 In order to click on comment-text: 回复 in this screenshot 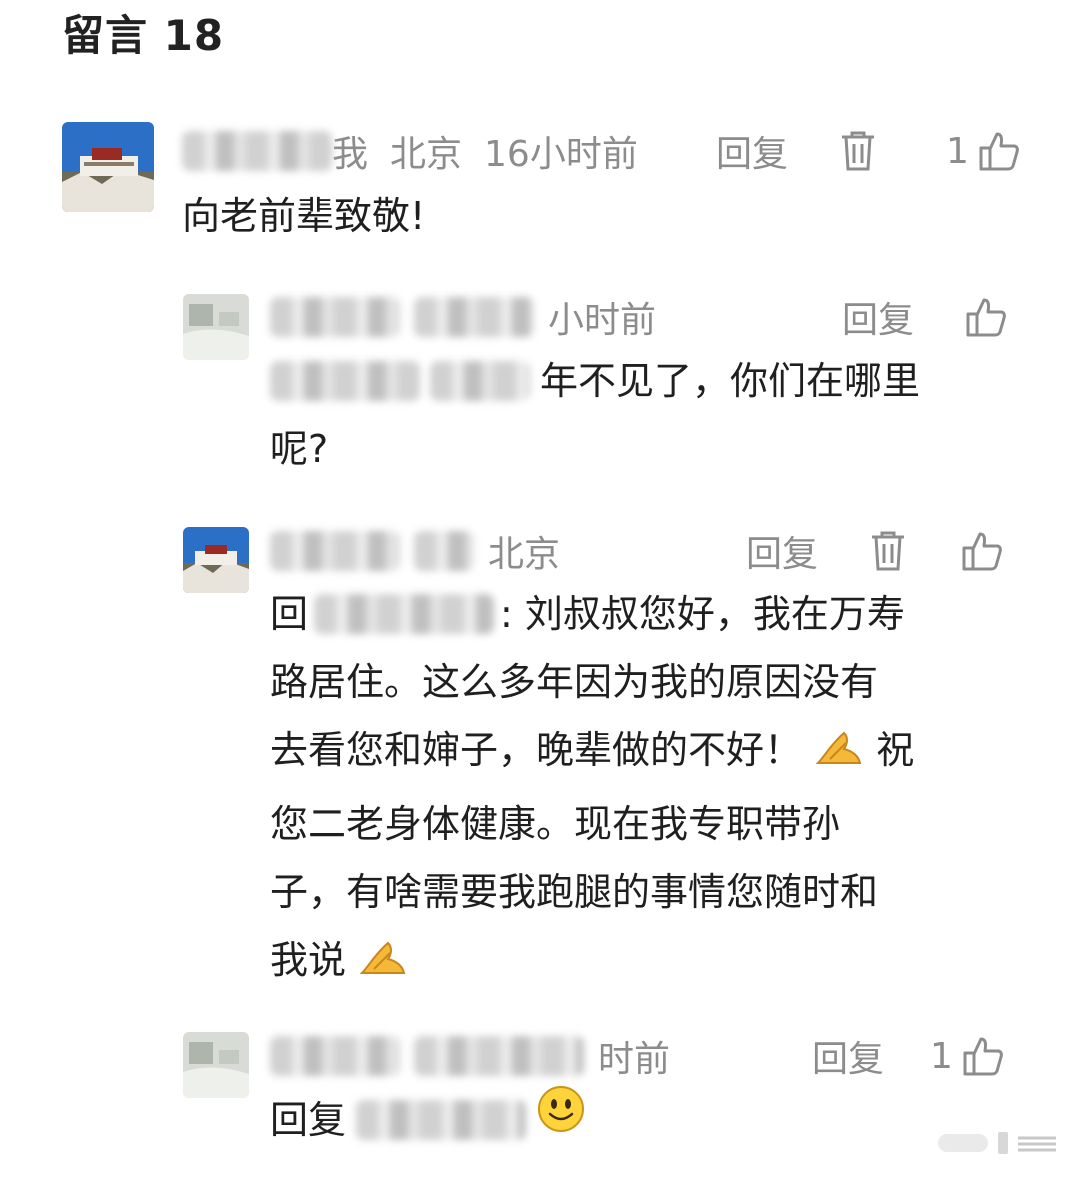, I will do `click(428, 1119)`.